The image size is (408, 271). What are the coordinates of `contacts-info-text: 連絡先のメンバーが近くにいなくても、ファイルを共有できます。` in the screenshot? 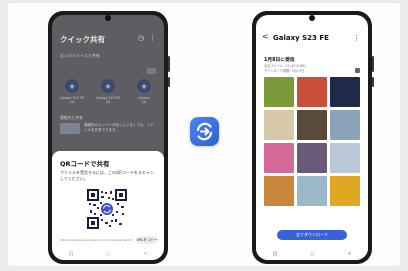 It's located at (119, 127).